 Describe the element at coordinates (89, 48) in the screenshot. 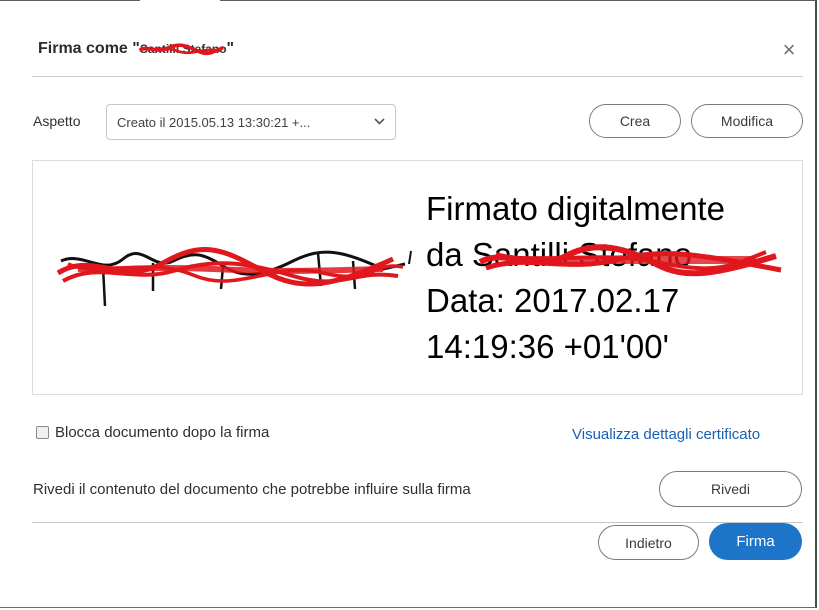

I see `title-prefix: Firma come "` at that location.